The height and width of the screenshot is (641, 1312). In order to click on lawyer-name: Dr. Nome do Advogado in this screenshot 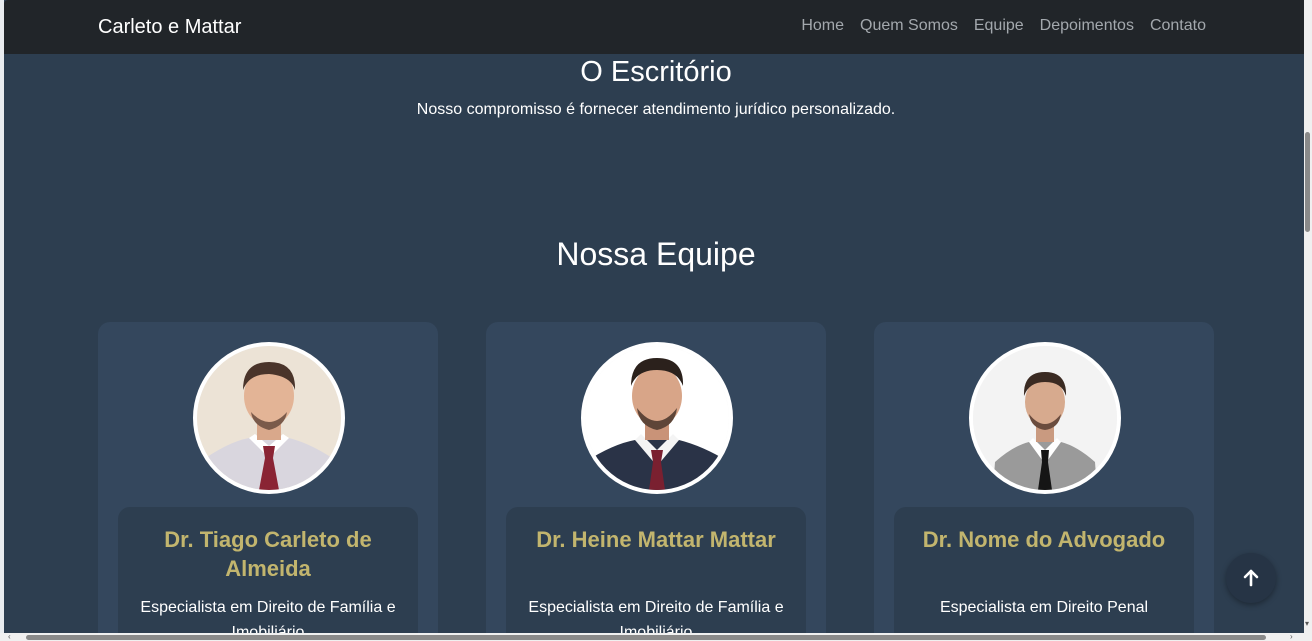, I will do `click(1044, 539)`.